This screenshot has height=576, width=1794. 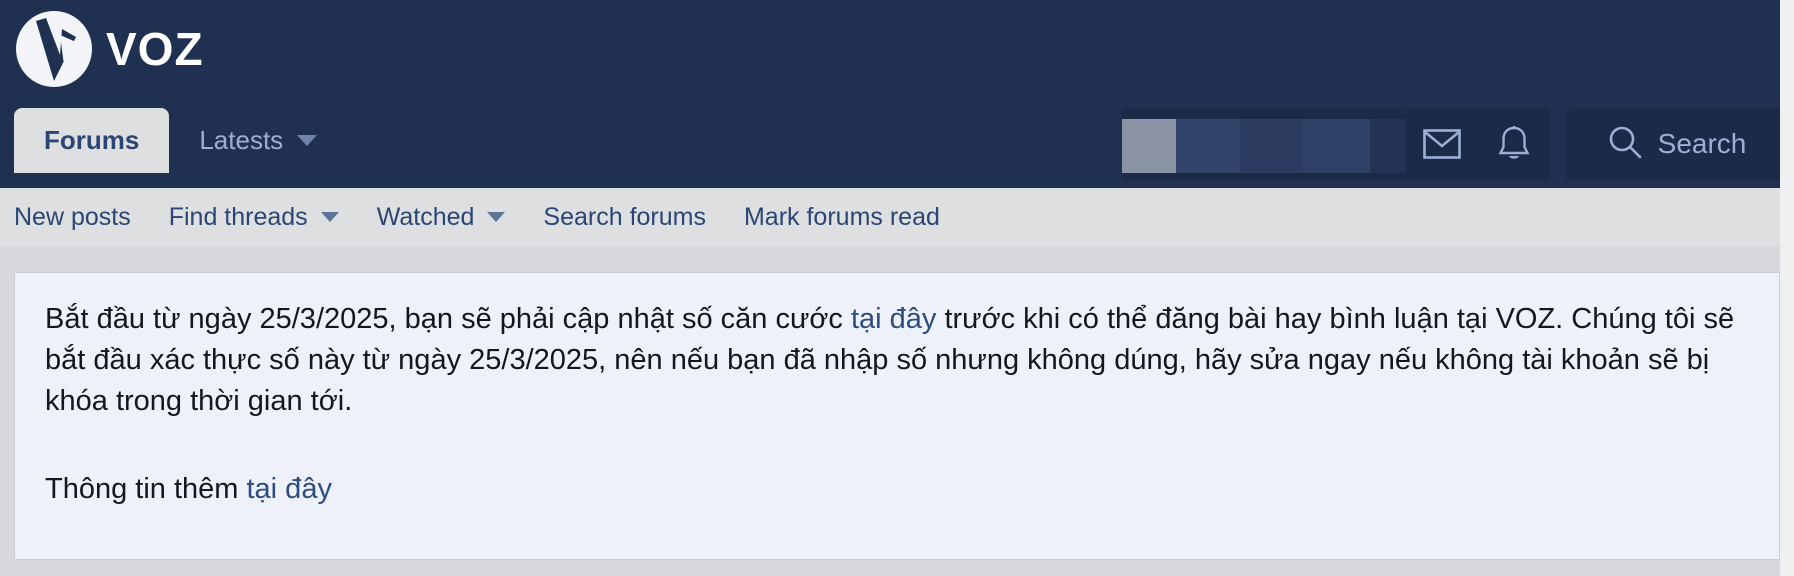 I want to click on notice-link-2: tại đây, so click(x=289, y=489).